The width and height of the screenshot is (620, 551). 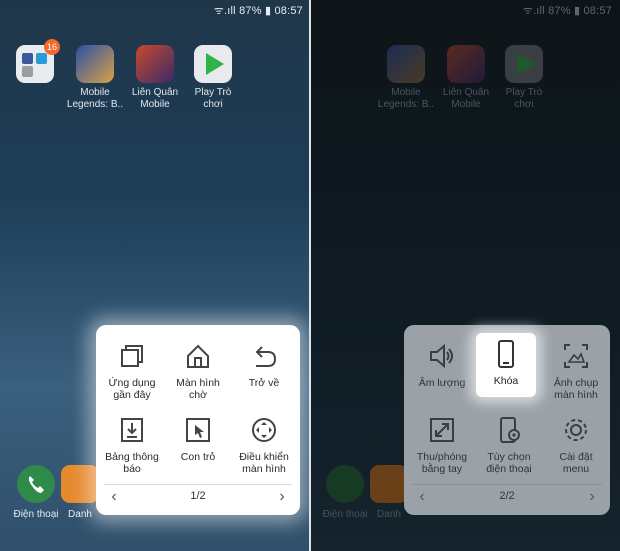 I want to click on screenshot-icon, so click(x=576, y=356).